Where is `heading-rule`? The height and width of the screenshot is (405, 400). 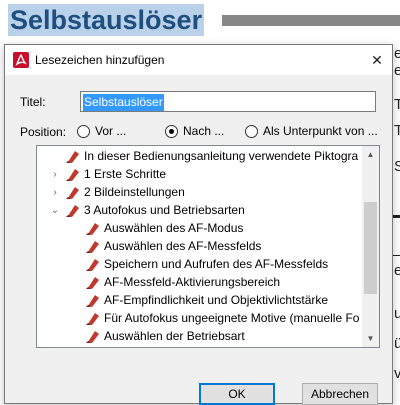 heading-rule is located at coordinates (311, 20).